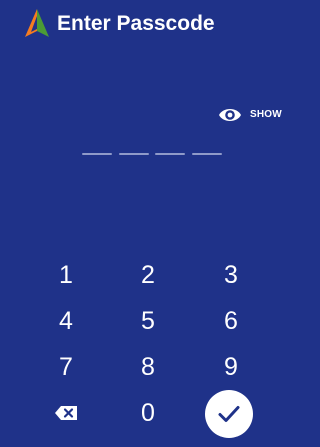 This screenshot has height=447, width=320. What do you see at coordinates (66, 367) in the screenshot?
I see `key-7: 7` at bounding box center [66, 367].